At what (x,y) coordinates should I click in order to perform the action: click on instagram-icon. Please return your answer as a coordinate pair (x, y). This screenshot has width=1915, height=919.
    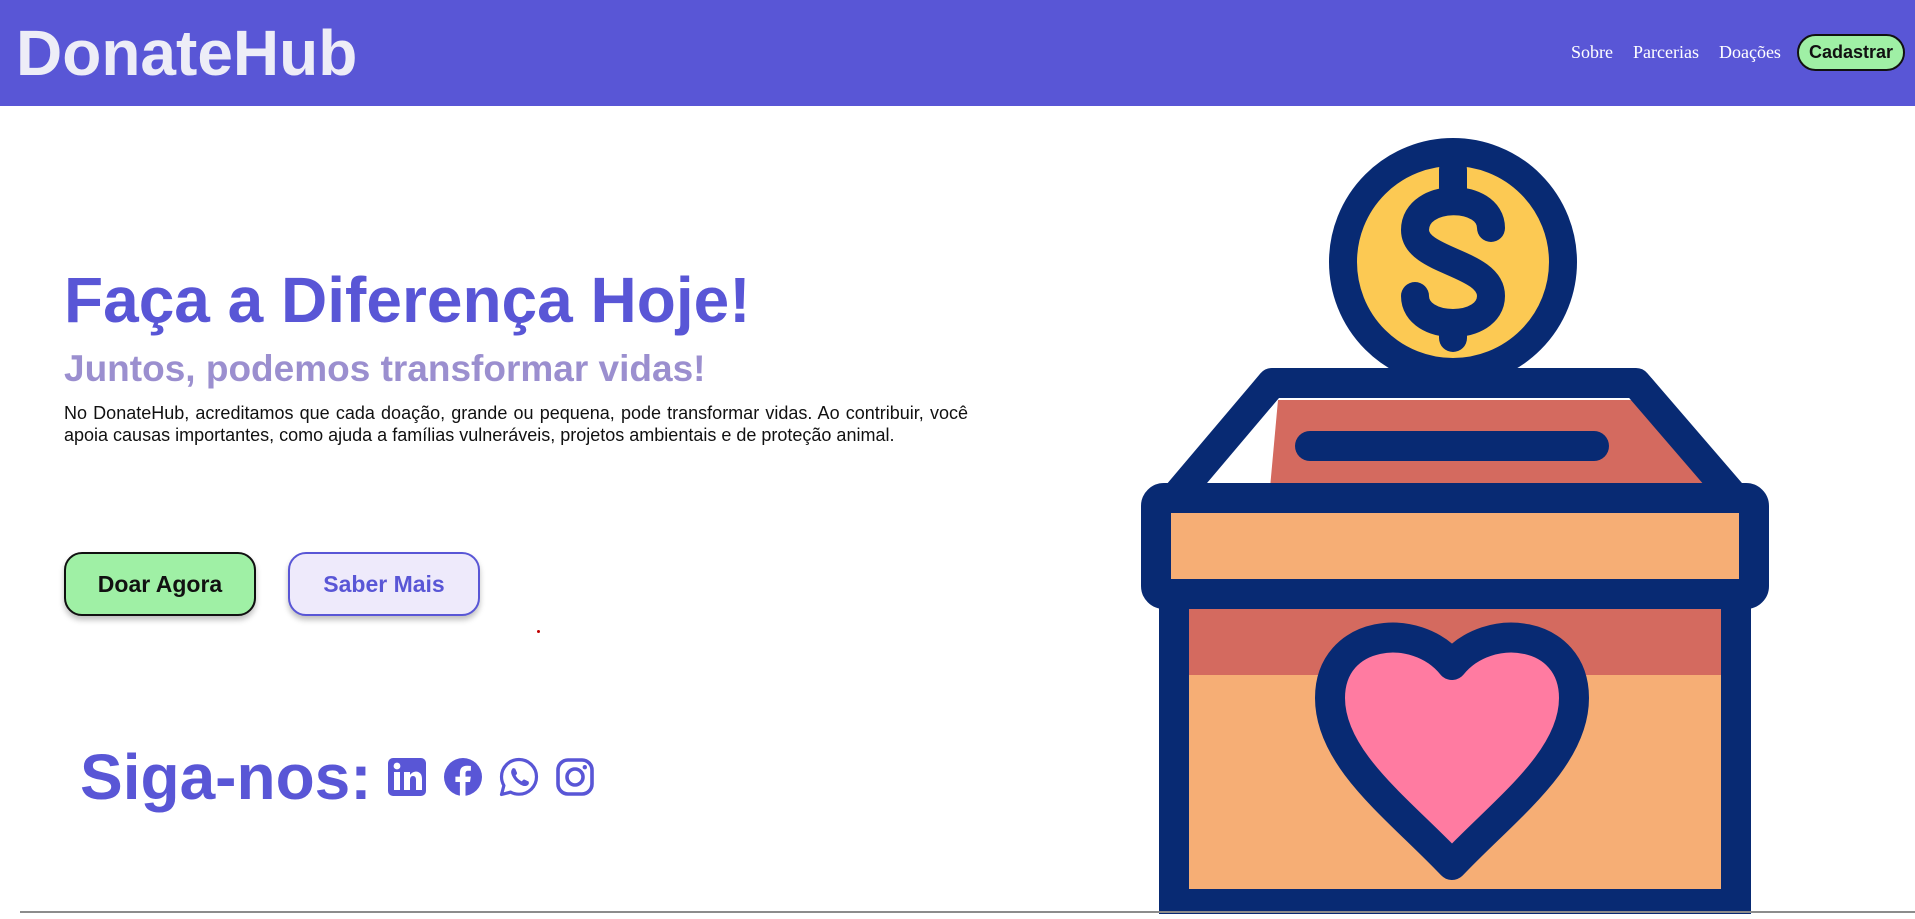
    Looking at the image, I should click on (575, 777).